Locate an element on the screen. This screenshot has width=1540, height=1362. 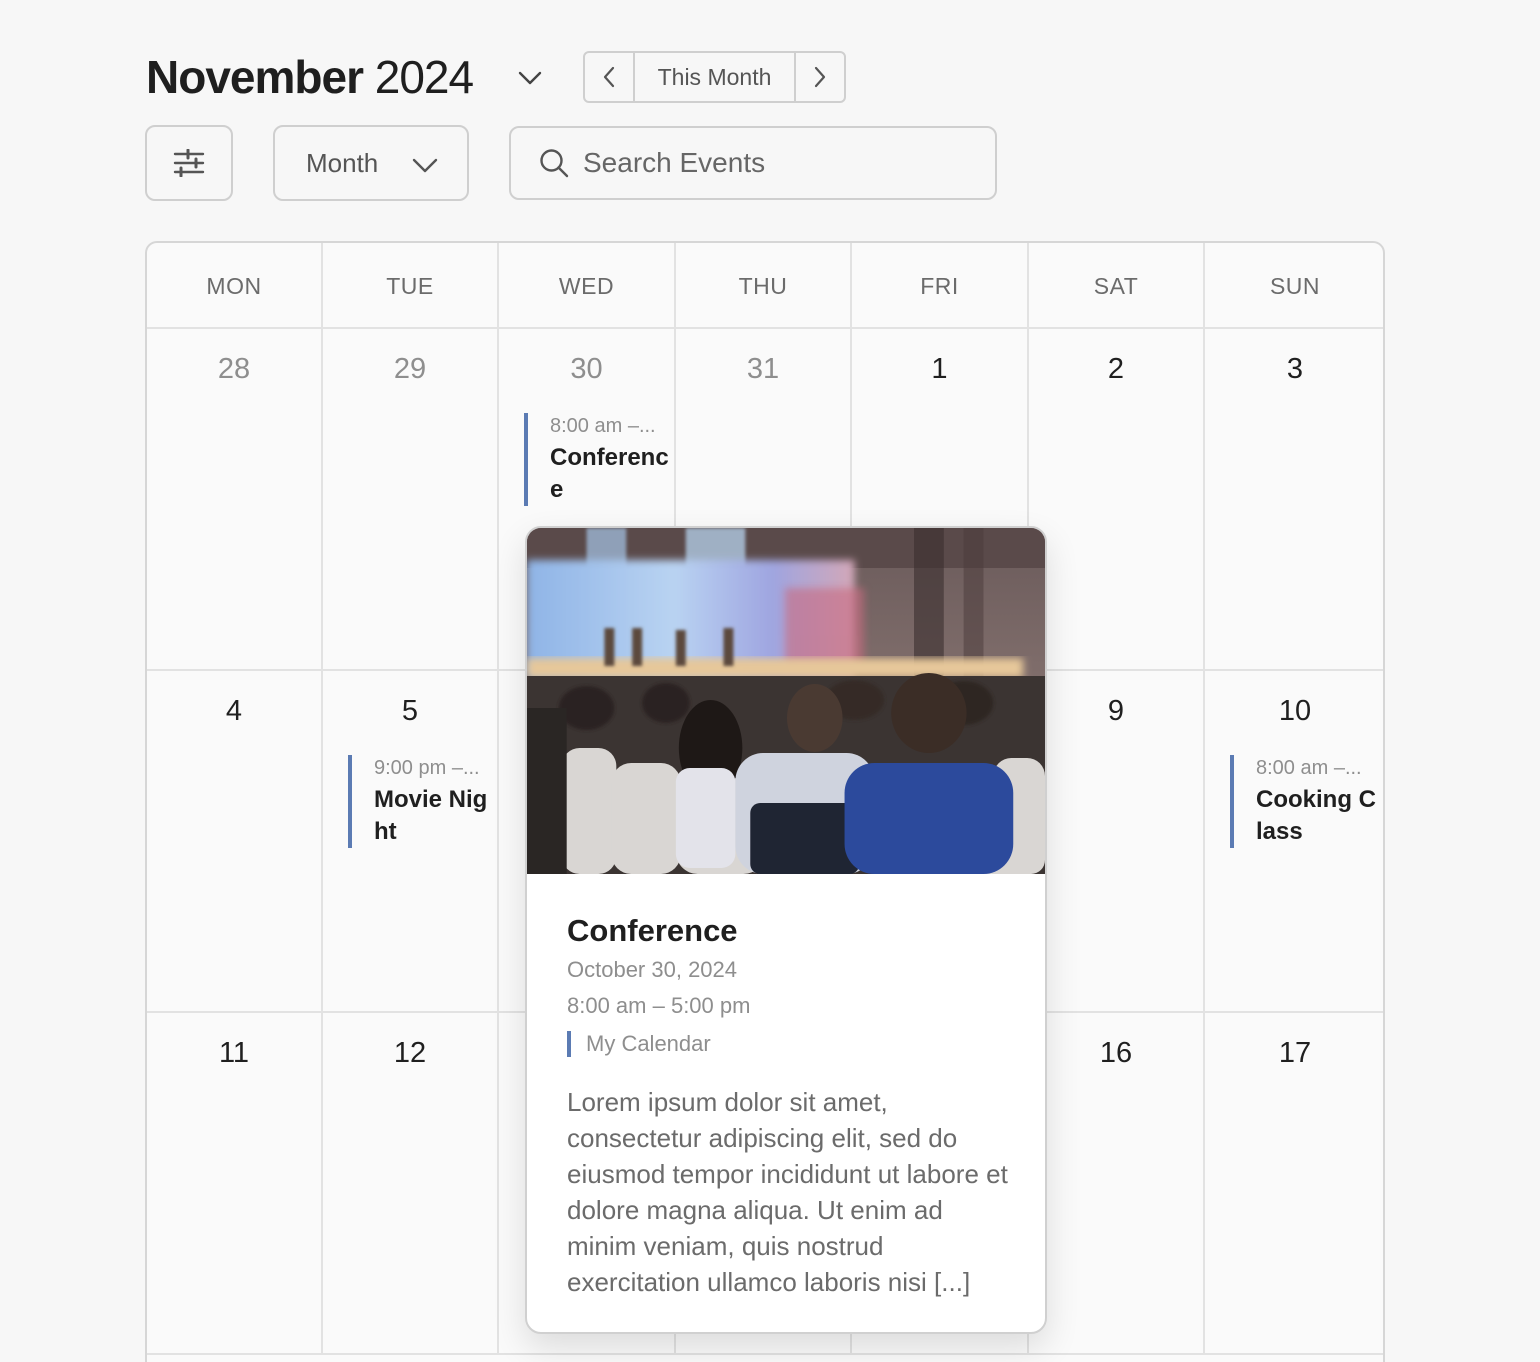
day-number: 31 is located at coordinates (763, 369).